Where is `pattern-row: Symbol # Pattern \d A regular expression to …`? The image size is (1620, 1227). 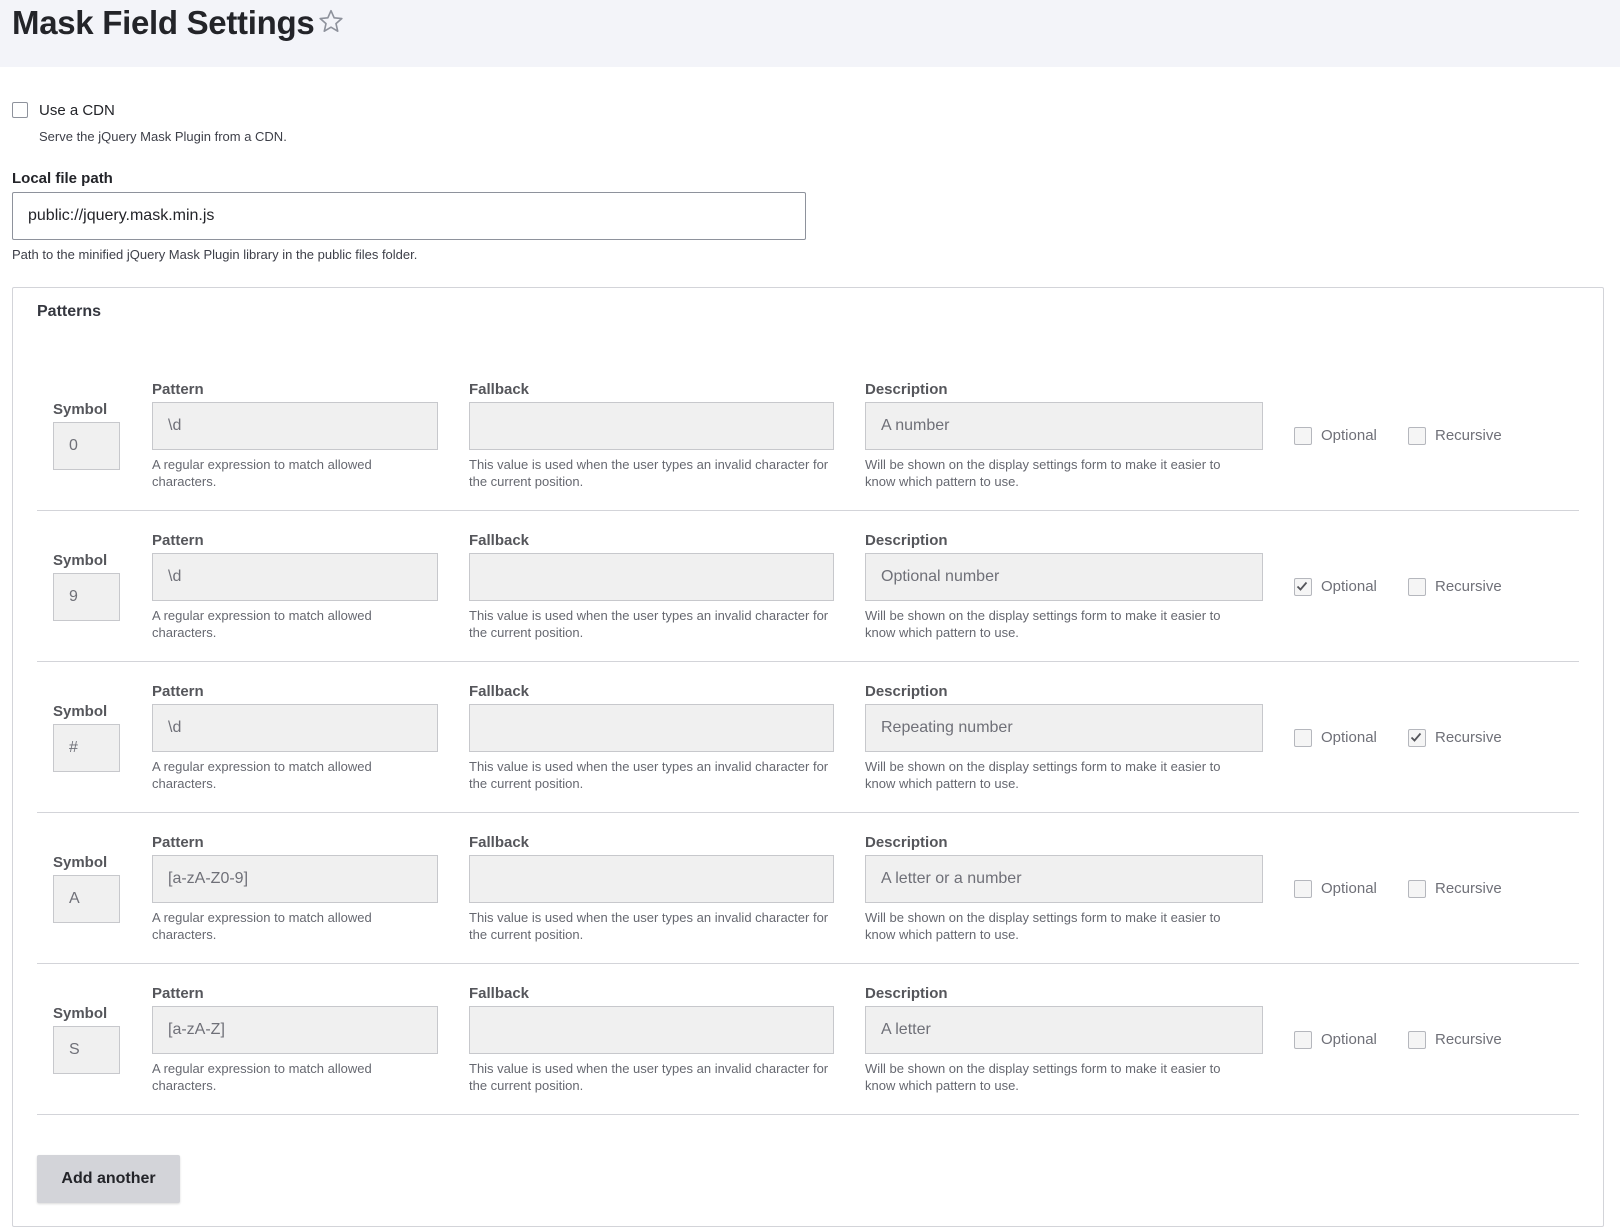
pattern-row: Symbol # Pattern \d A regular expression to … is located at coordinates (808, 737).